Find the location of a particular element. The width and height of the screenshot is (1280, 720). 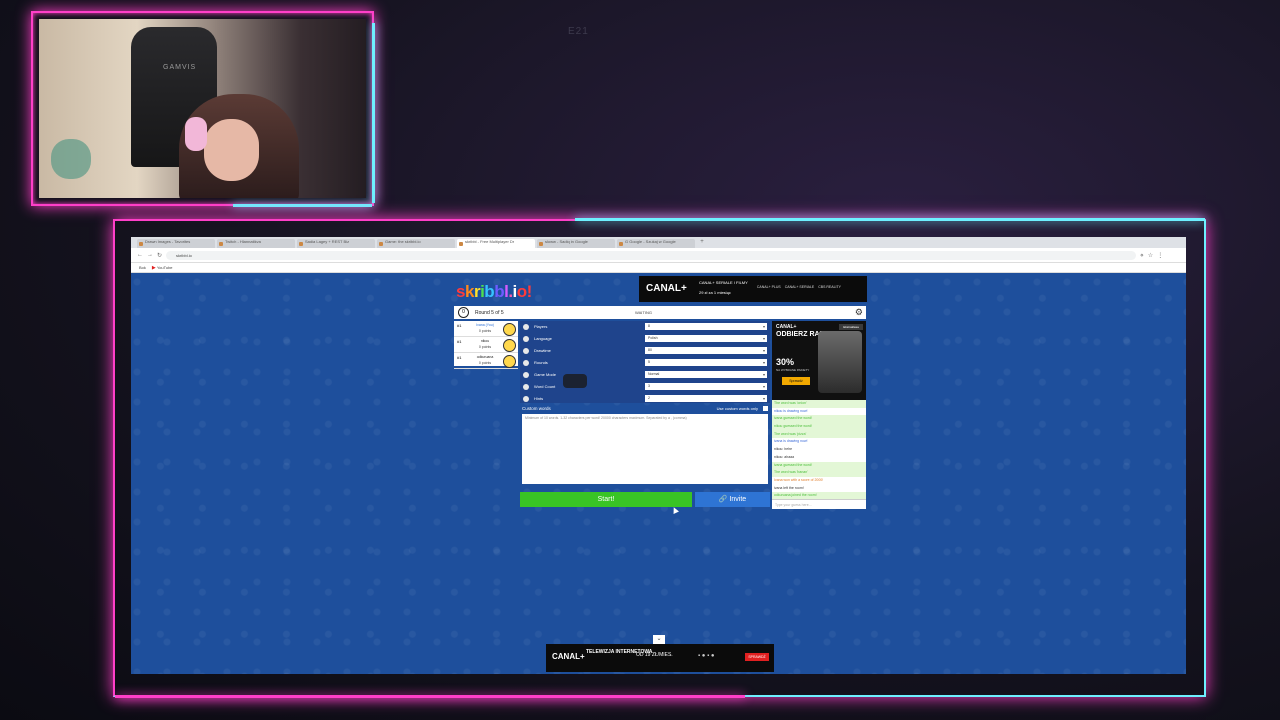

bottom-ad-icons: ▪ ● ▪ ● is located at coordinates (706, 656).